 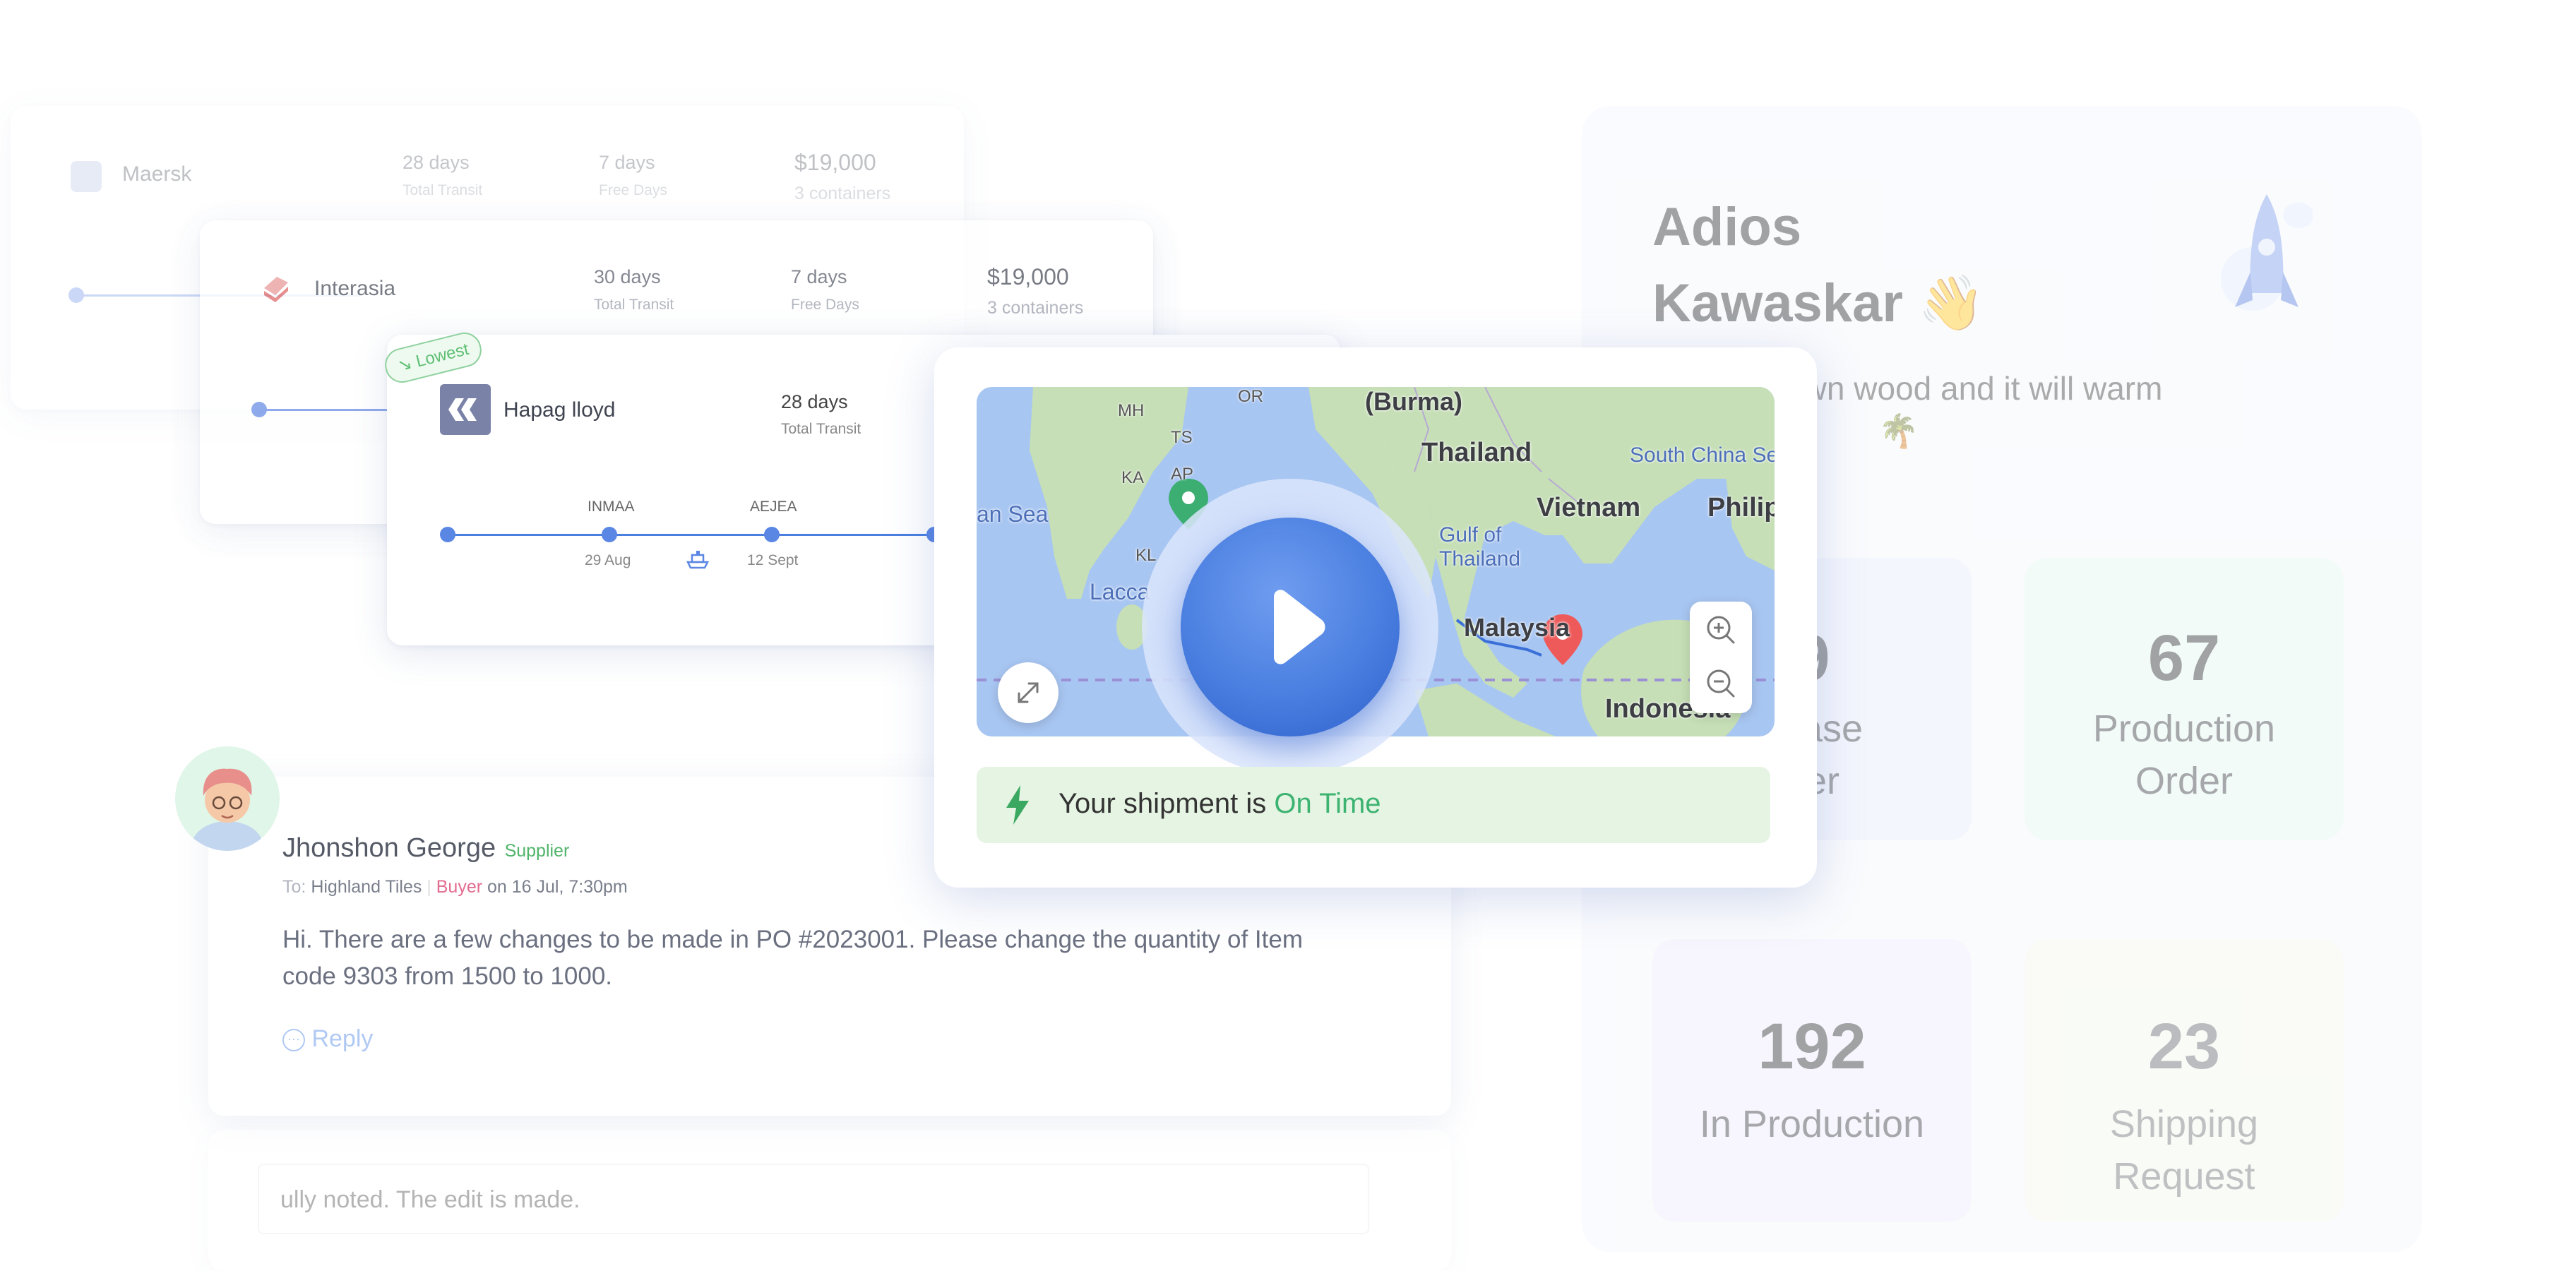 What do you see at coordinates (1727, 227) in the screenshot?
I see `greeting-line-1: Adios` at bounding box center [1727, 227].